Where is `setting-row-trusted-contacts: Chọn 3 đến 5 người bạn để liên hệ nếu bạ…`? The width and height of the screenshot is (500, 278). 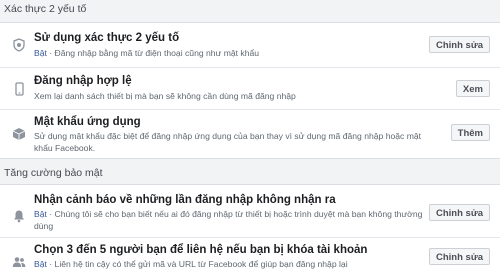
setting-row-trusted-contacts: Chọn 3 đến 5 người bạn để liên hệ nếu bạ… is located at coordinates (250, 257).